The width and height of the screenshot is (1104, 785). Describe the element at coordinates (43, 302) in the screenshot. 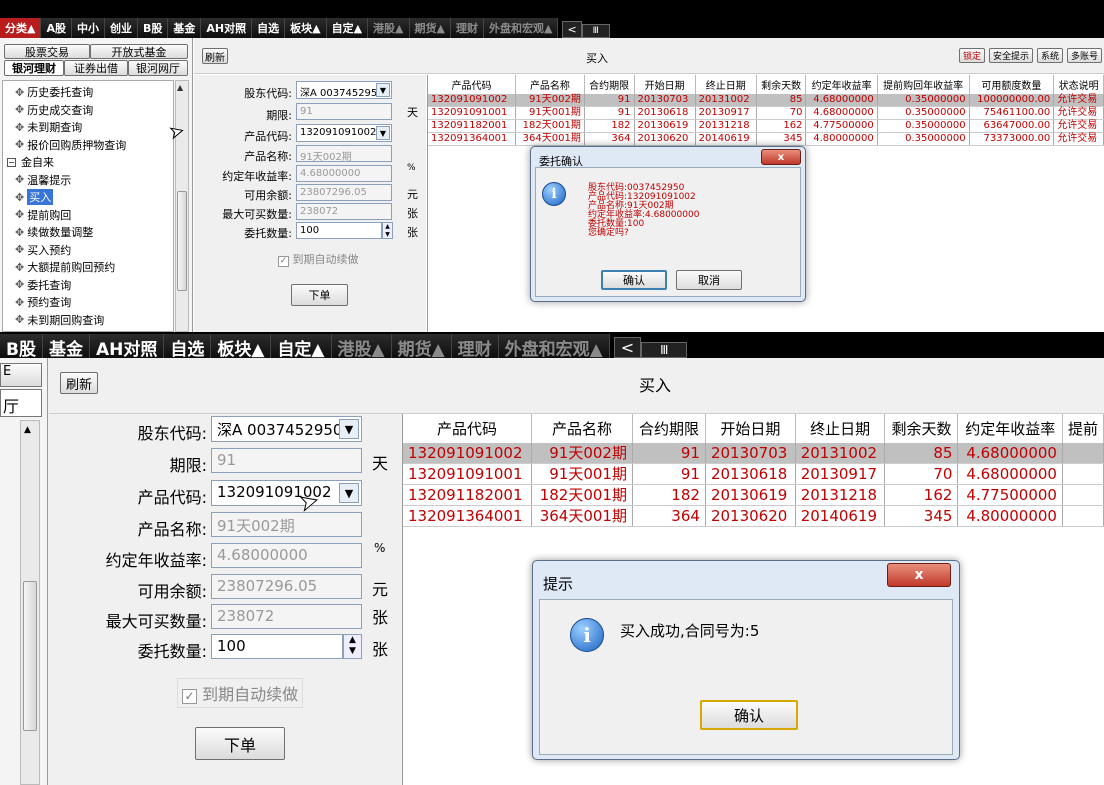

I see `tree-item: ✥ 预约查询` at that location.